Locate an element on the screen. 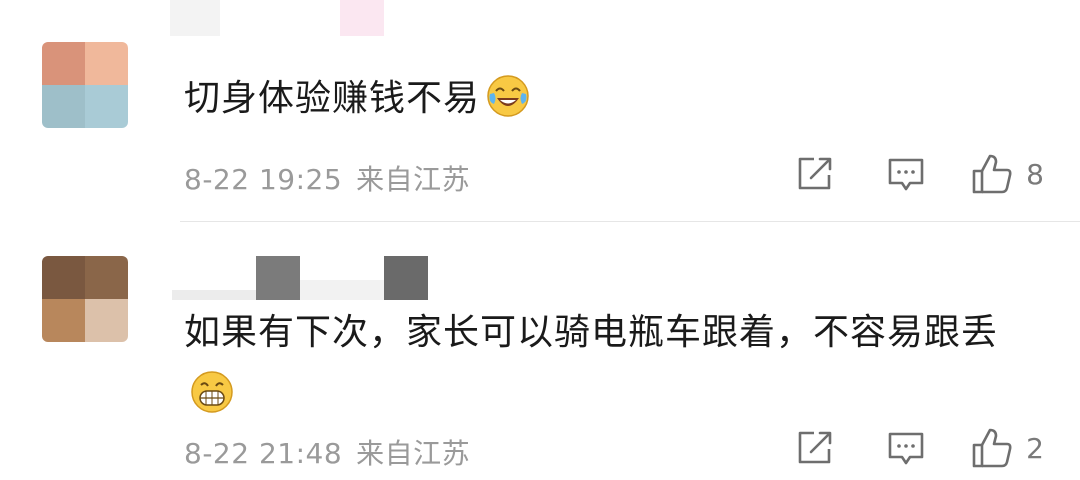 Image resolution: width=1080 pixels, height=480 pixels. like-button: 2 is located at coordinates (1007, 448).